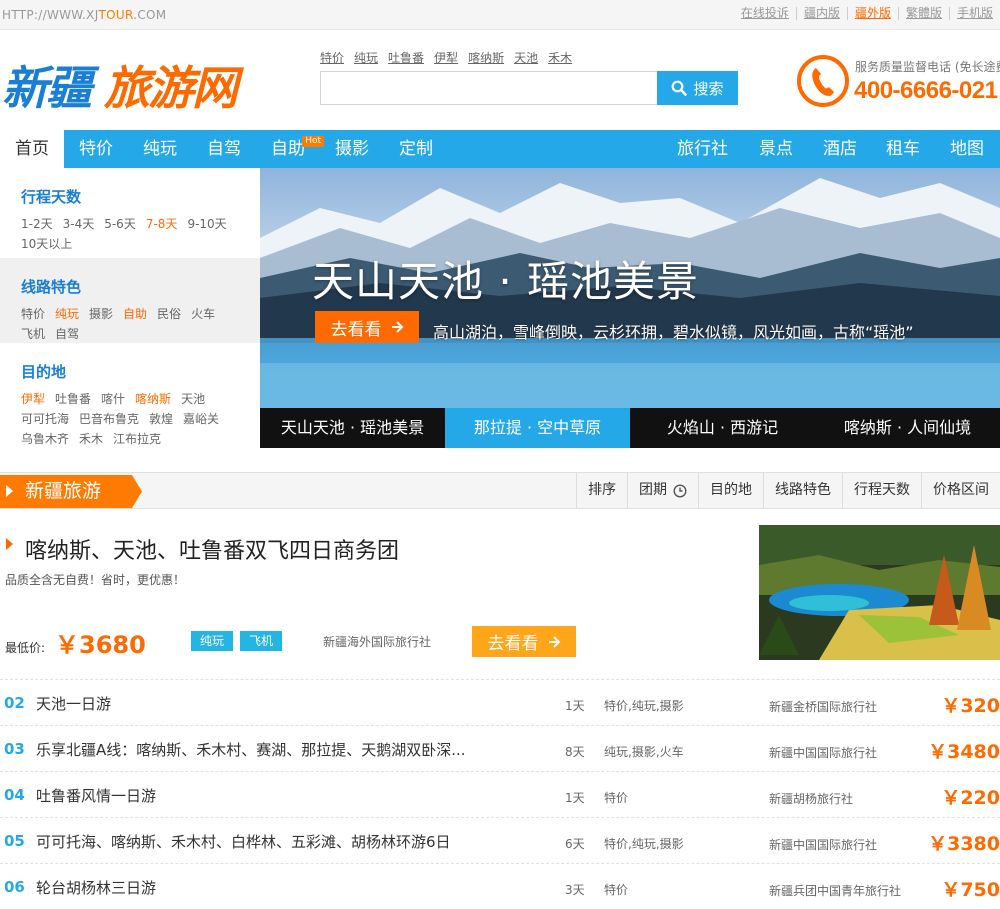 The image size is (1000, 909). What do you see at coordinates (489, 88) in the screenshot?
I see `search-input` at bounding box center [489, 88].